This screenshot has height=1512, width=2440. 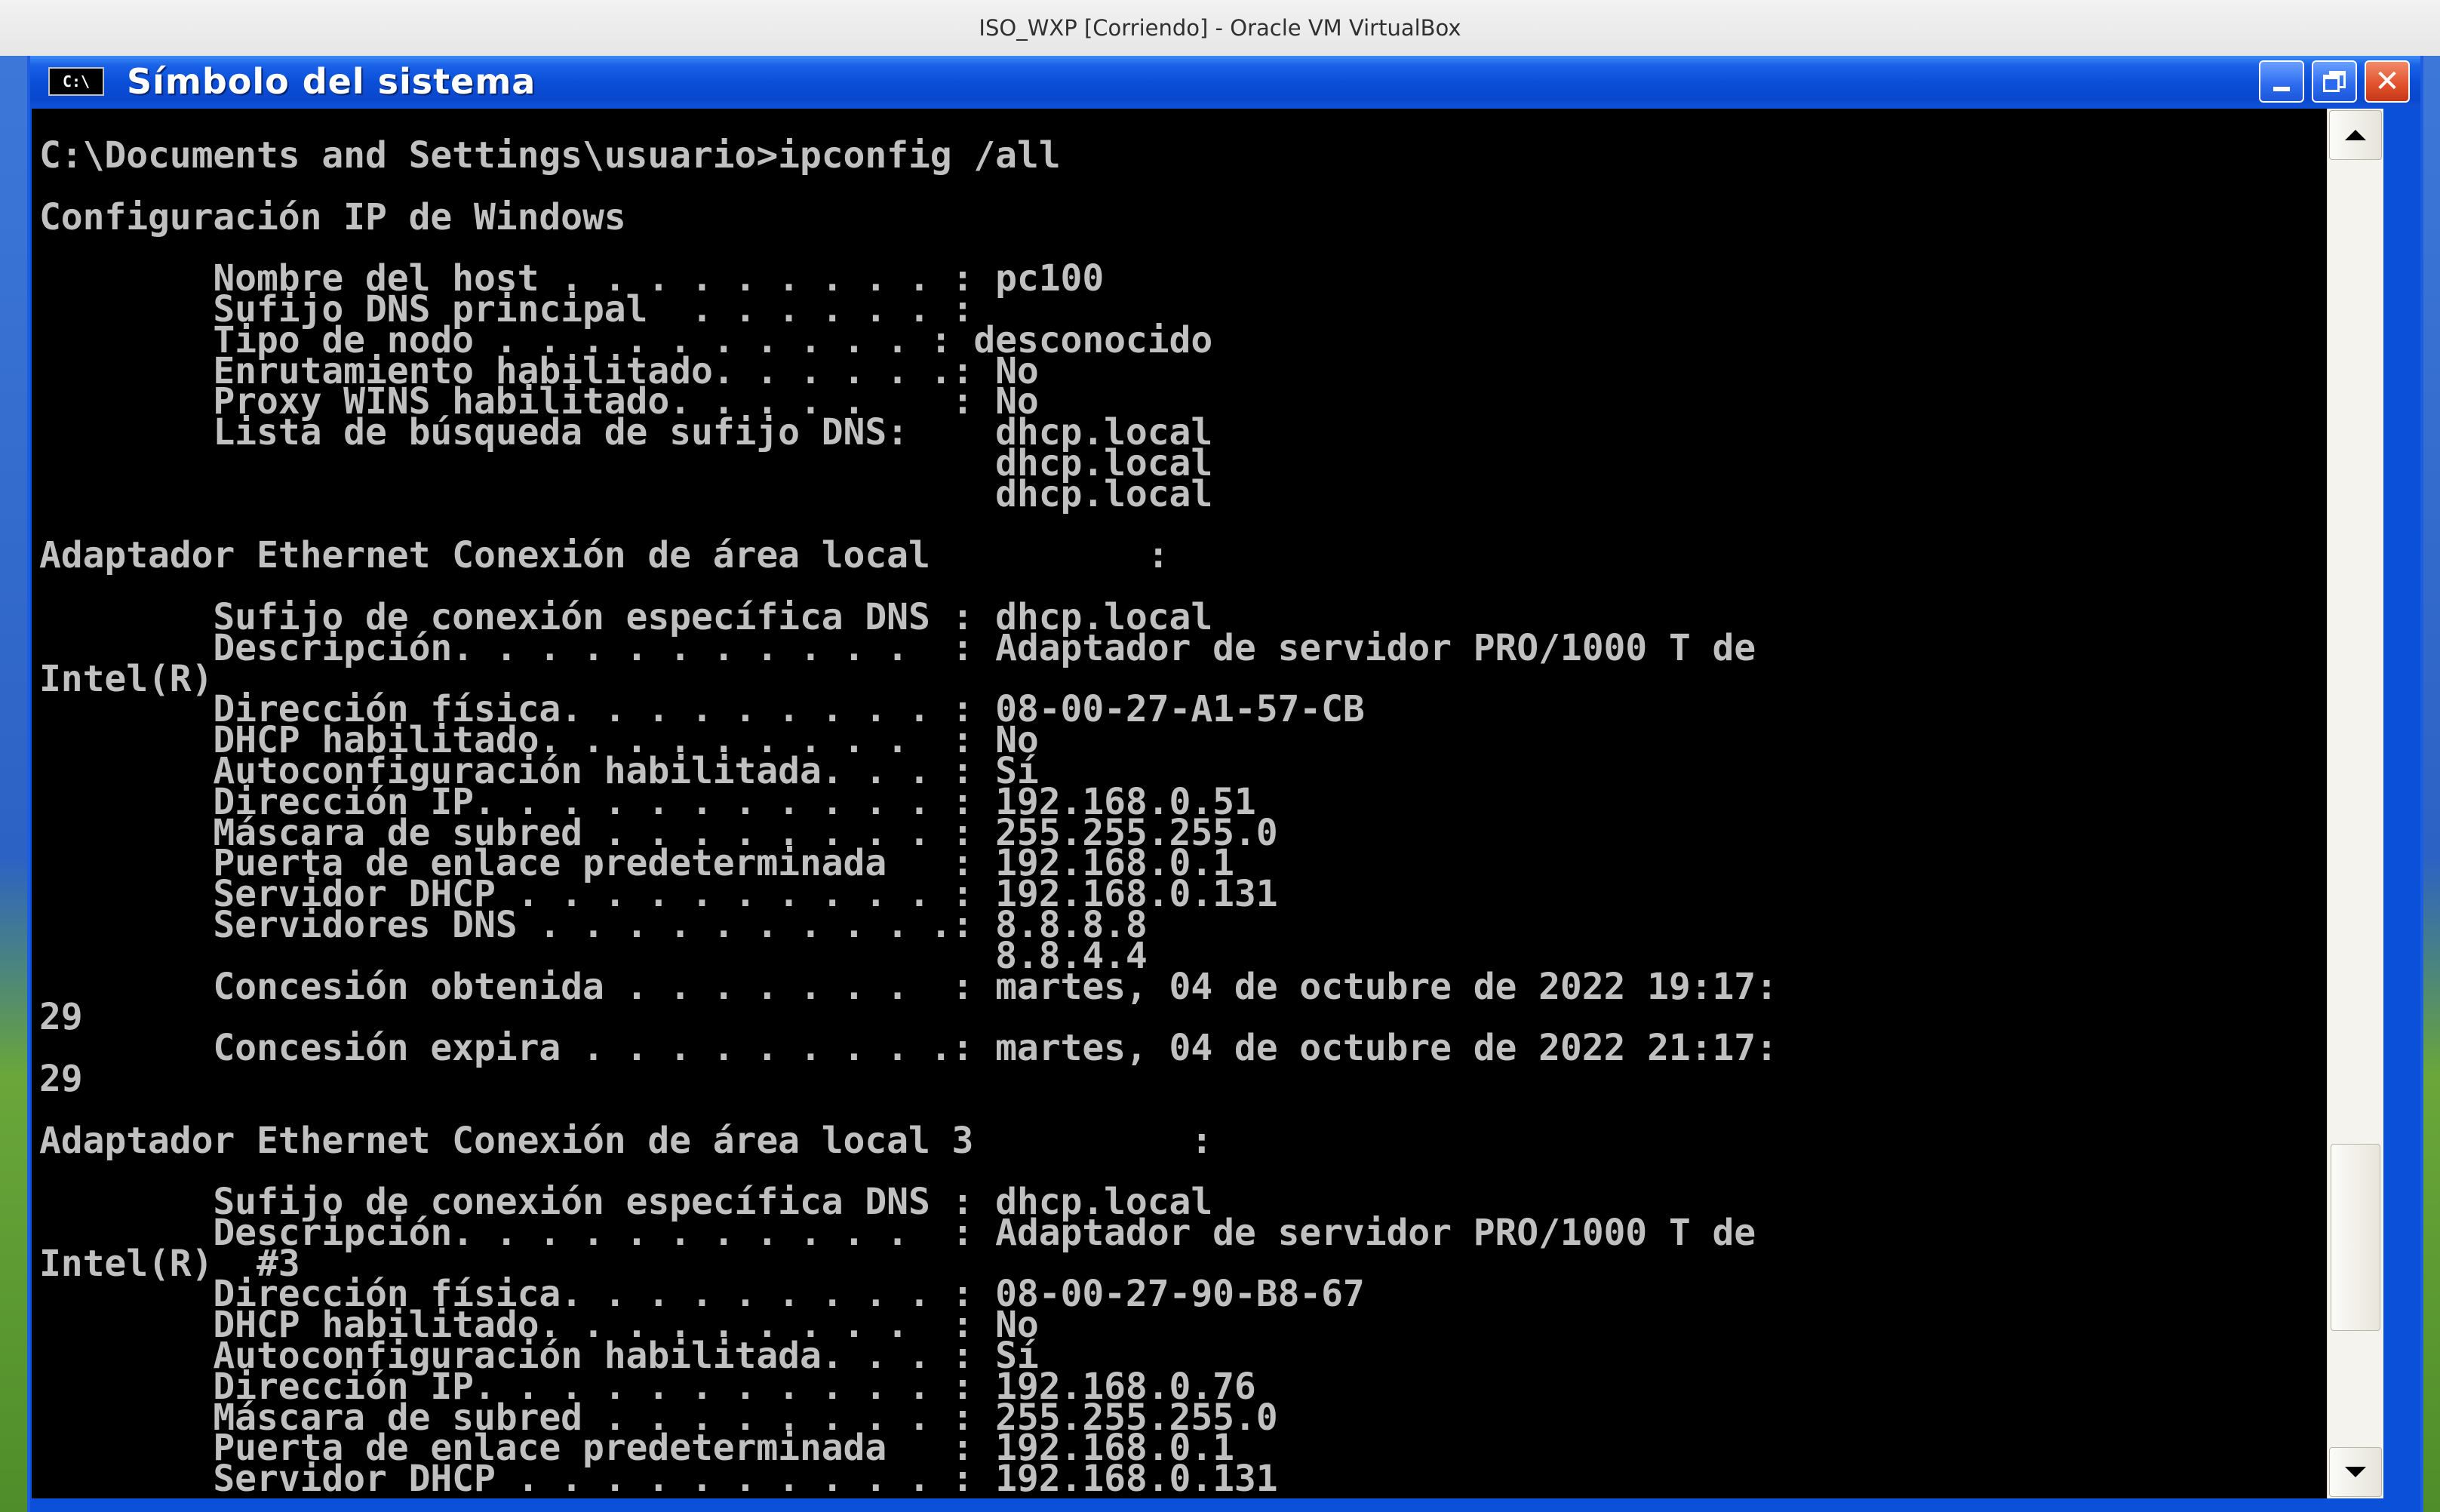 I want to click on scroll-up-button, so click(x=2355, y=135).